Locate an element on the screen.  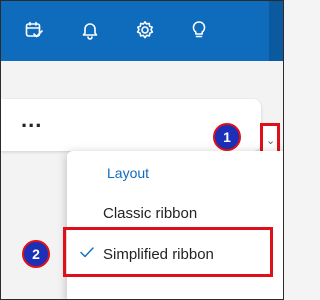
bell-icon is located at coordinates (90, 30).